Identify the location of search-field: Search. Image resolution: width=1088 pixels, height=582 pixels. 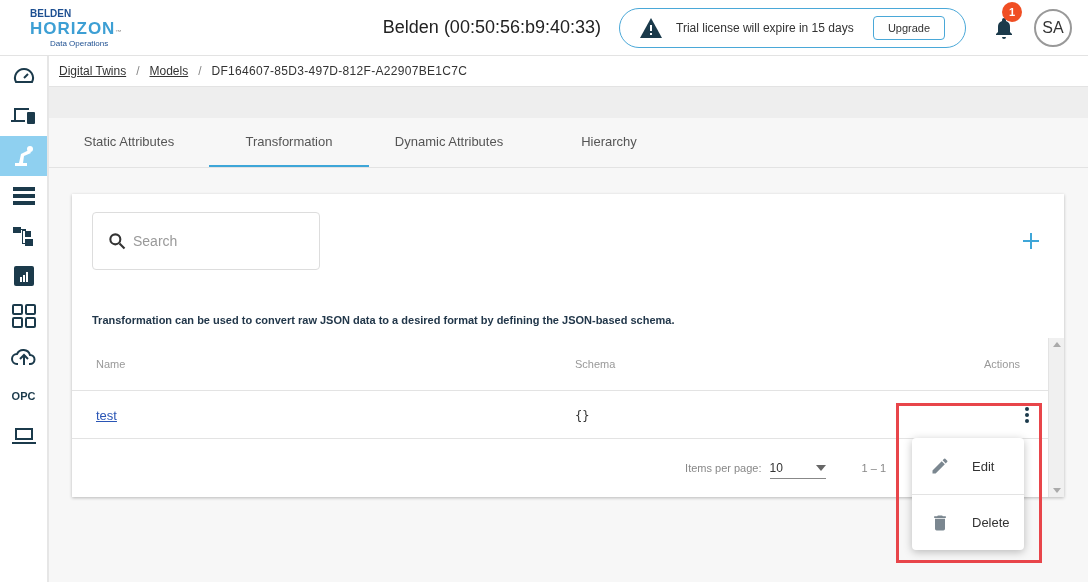
(206, 241).